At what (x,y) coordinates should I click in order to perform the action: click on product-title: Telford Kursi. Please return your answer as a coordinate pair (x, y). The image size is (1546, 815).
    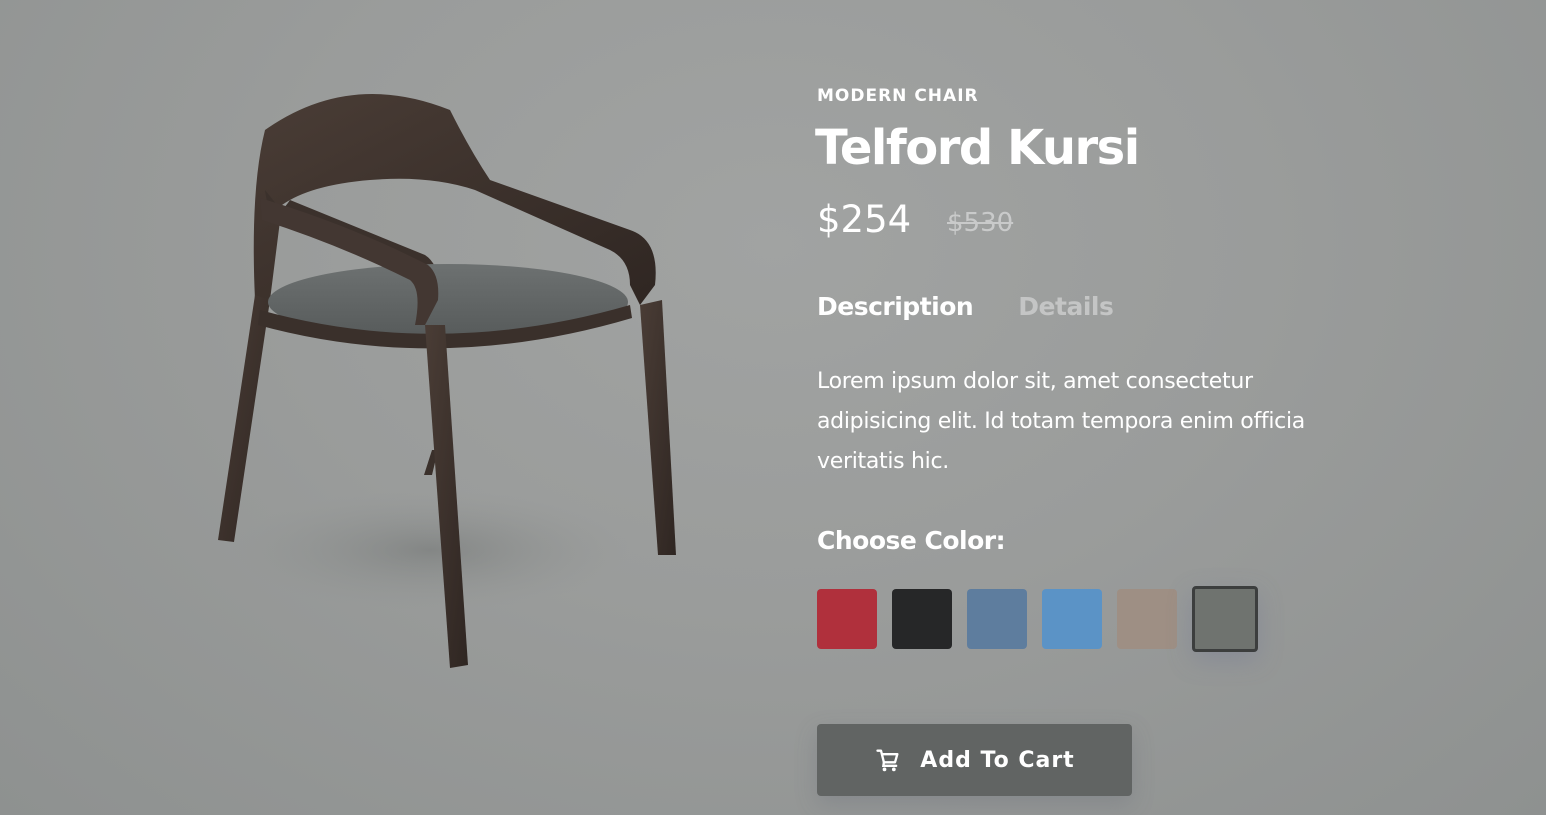
    Looking at the image, I should click on (977, 148).